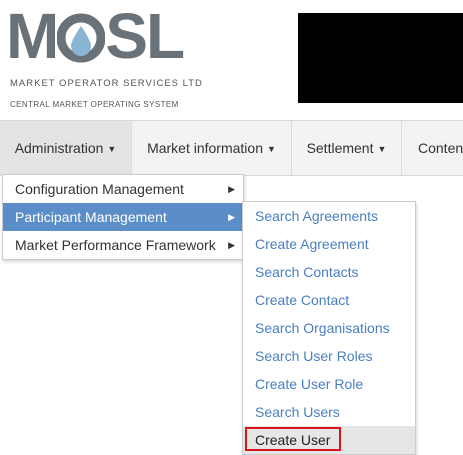  I want to click on menu-item-participant-management: Participant Management ▶, so click(123, 217).